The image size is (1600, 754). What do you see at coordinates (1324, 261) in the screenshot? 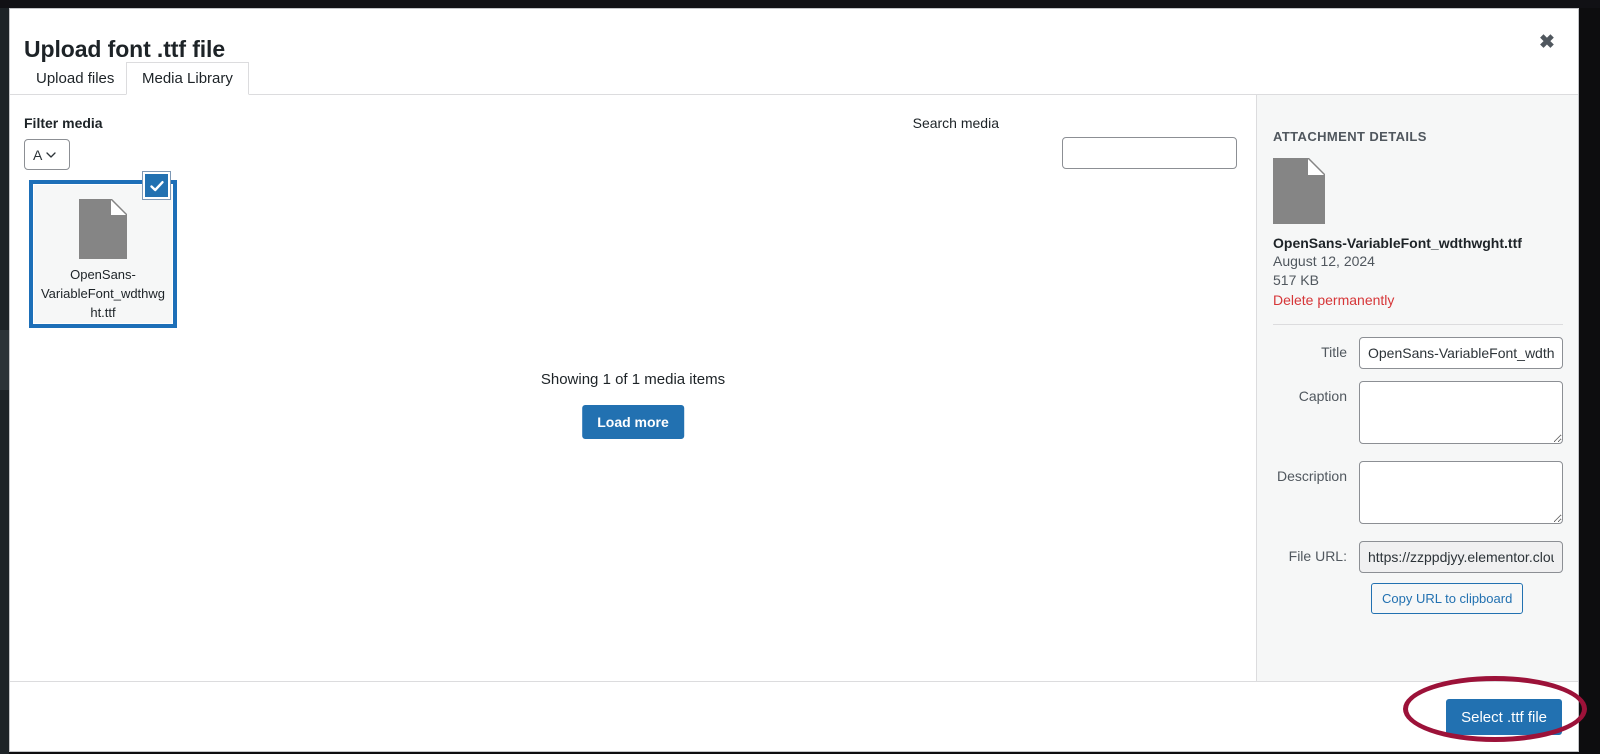
I see `attachment-date: August 12, 2024` at bounding box center [1324, 261].